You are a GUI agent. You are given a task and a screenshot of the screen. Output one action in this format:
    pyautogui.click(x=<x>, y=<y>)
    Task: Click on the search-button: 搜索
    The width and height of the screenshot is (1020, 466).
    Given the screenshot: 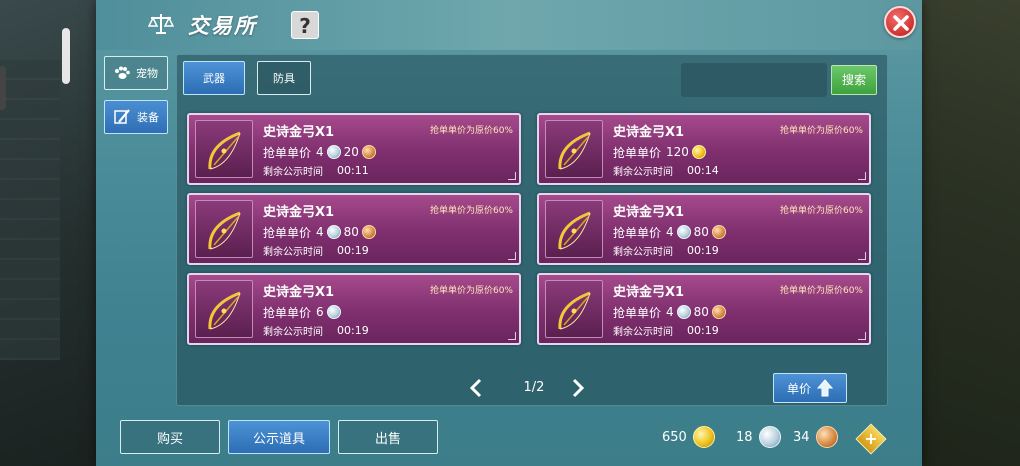 What is the action you would take?
    pyautogui.click(x=854, y=80)
    